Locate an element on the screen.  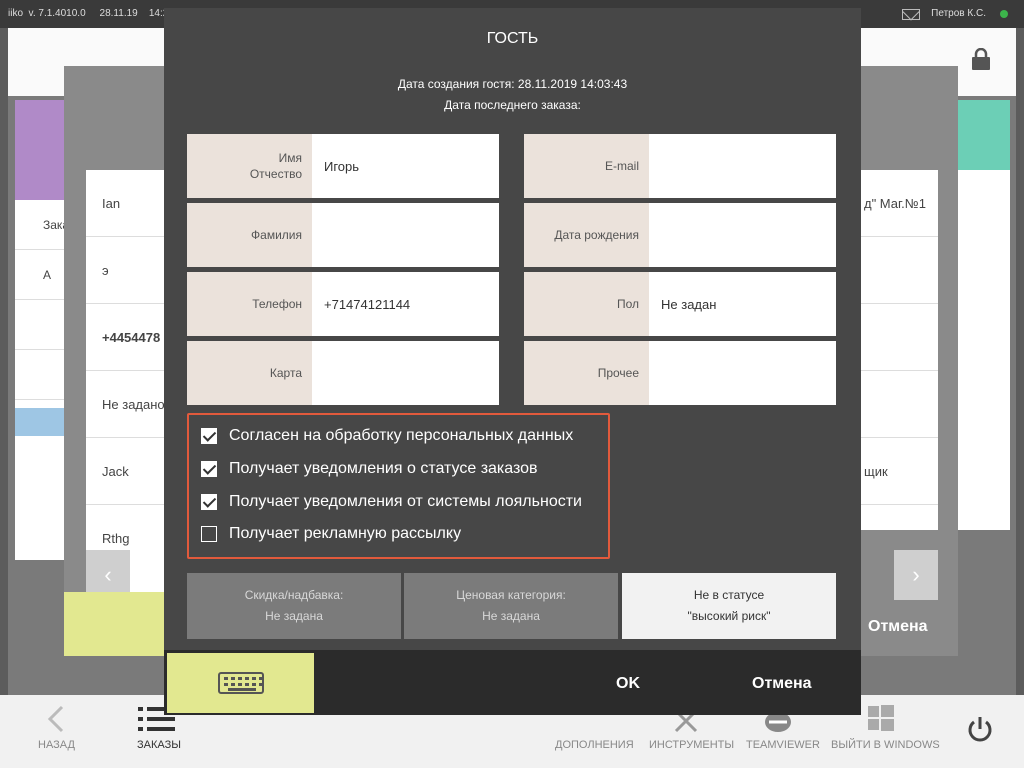
first-name-field: Имя Отчество Игорь is located at coordinates (343, 166).